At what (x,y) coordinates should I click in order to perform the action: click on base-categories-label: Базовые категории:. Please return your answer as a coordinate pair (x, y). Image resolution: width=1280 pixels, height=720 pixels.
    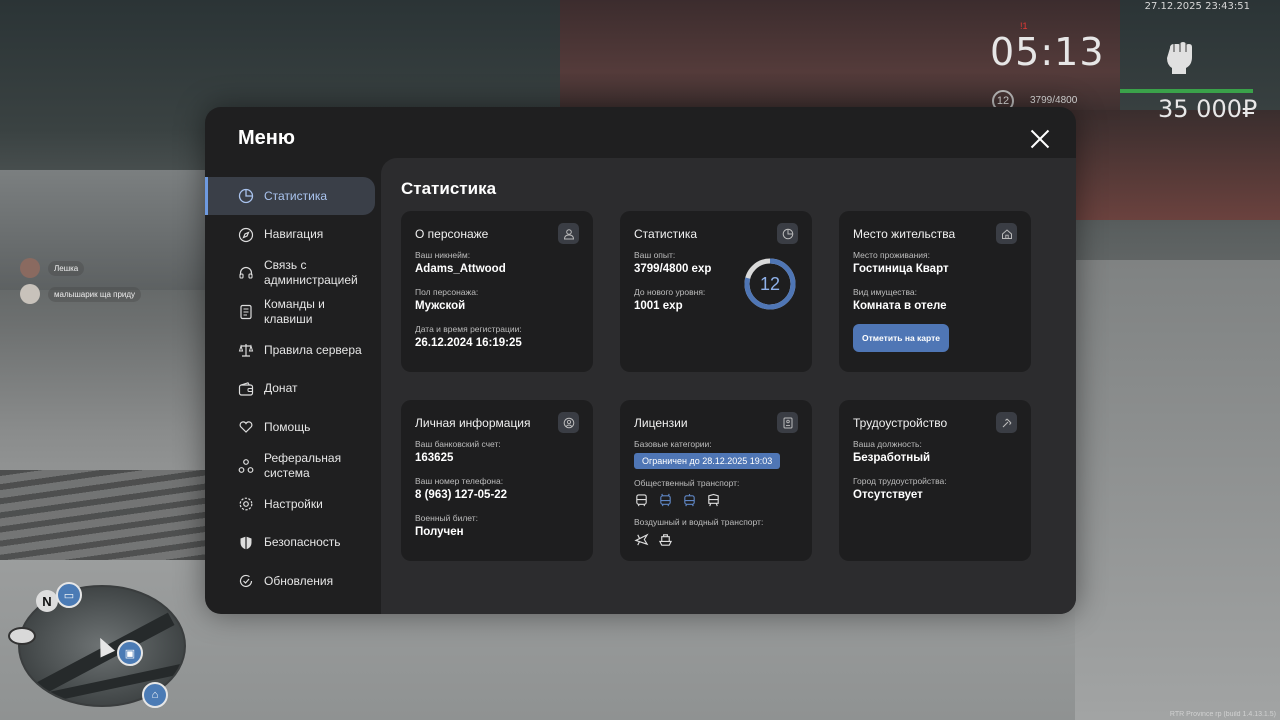
    Looking at the image, I should click on (673, 444).